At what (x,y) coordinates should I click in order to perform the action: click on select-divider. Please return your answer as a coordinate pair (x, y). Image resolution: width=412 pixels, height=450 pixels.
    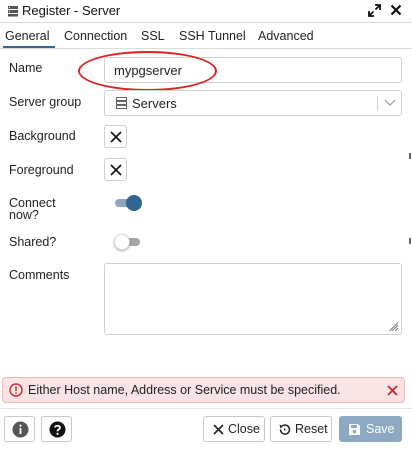
    Looking at the image, I should click on (377, 103).